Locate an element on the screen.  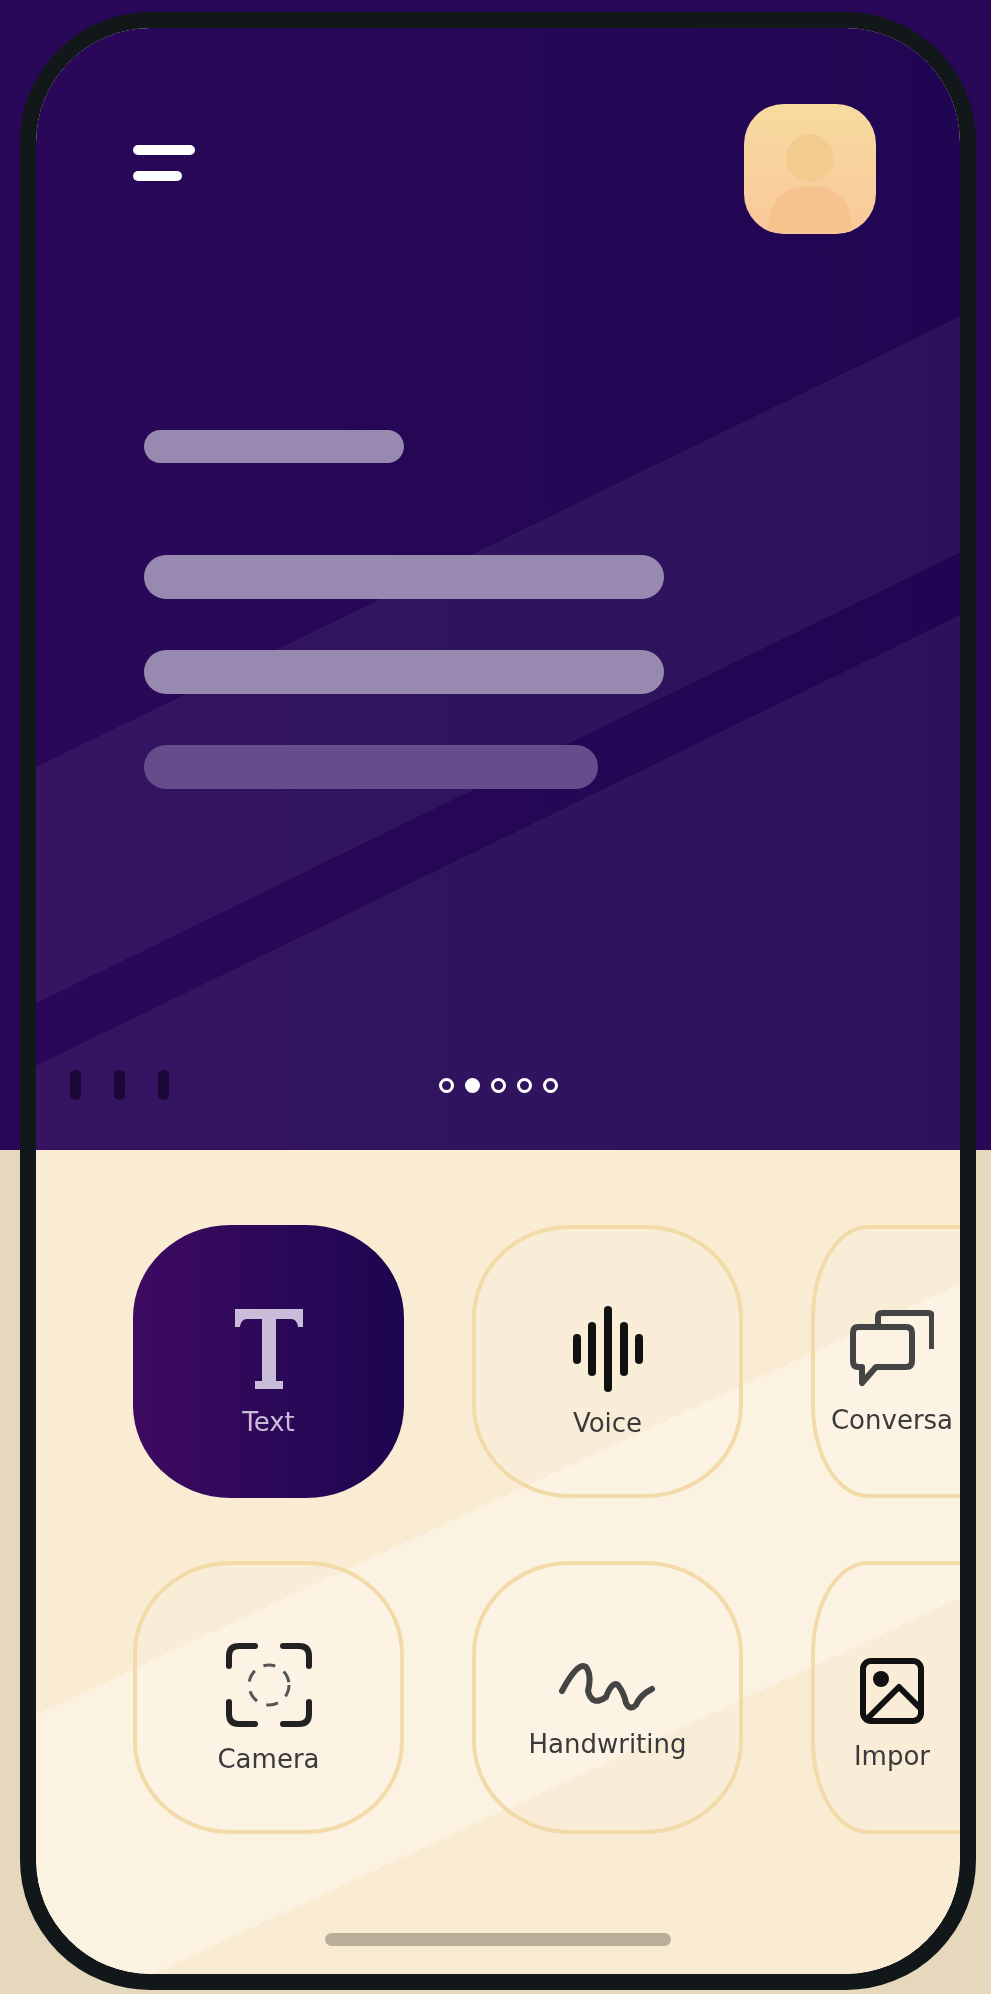
mode-tile: Conversa is located at coordinates (885, 1361).